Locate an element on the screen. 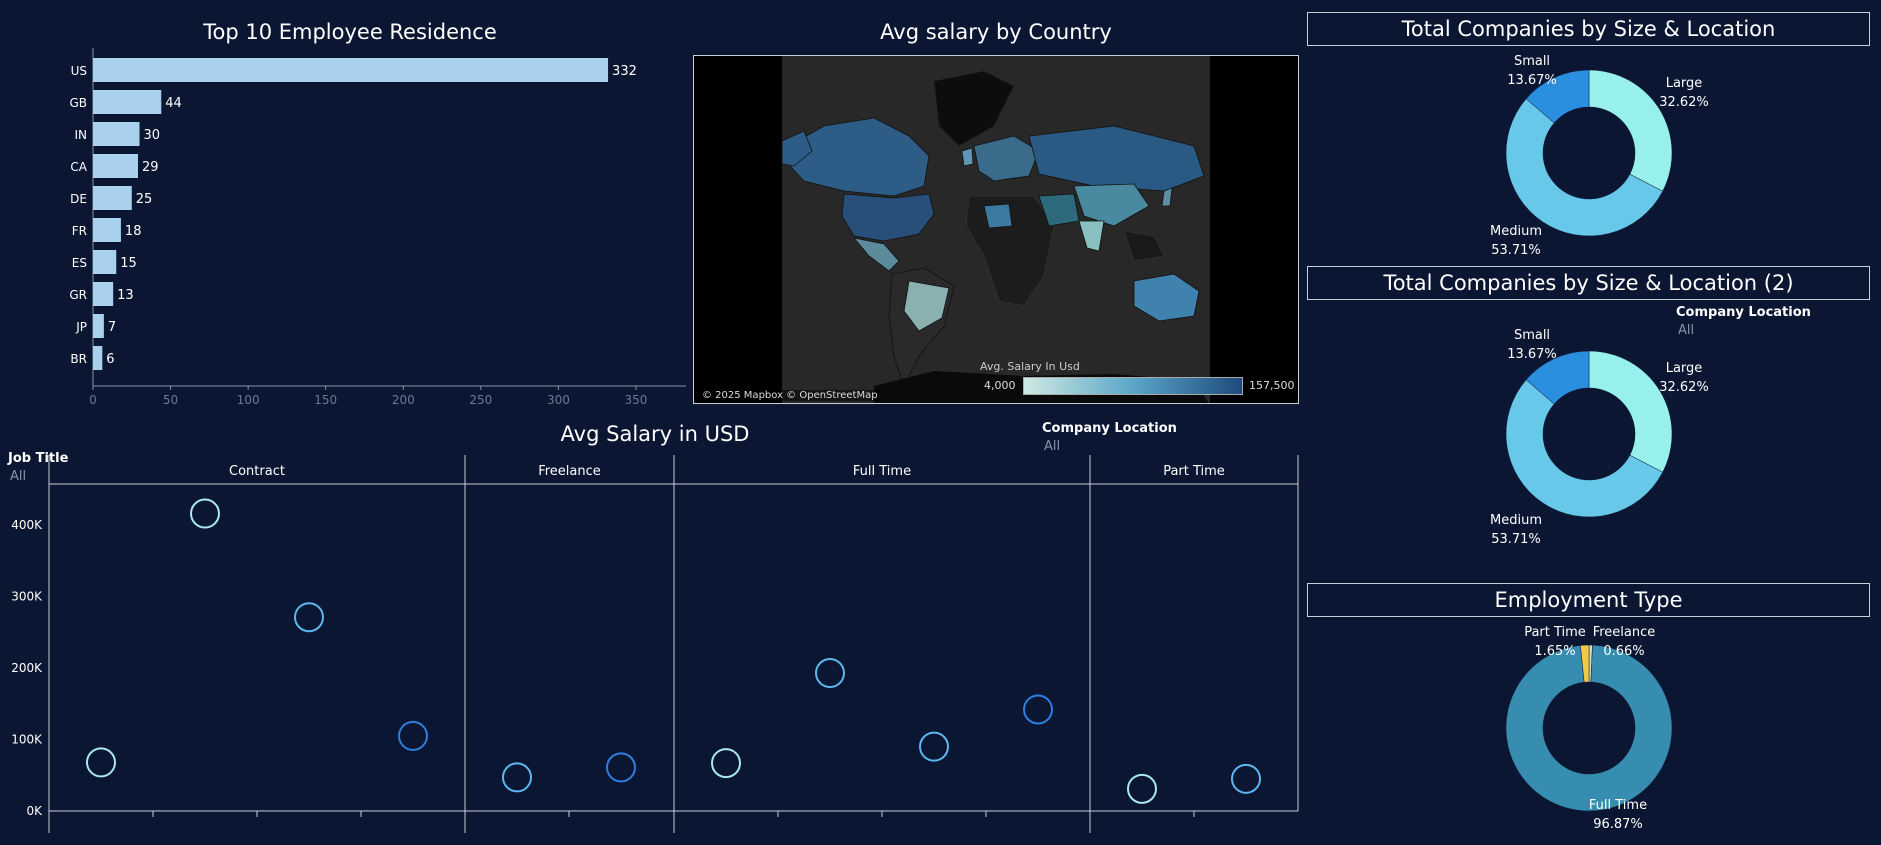 This screenshot has height=845, width=1881. bar-es is located at coordinates (105, 262).